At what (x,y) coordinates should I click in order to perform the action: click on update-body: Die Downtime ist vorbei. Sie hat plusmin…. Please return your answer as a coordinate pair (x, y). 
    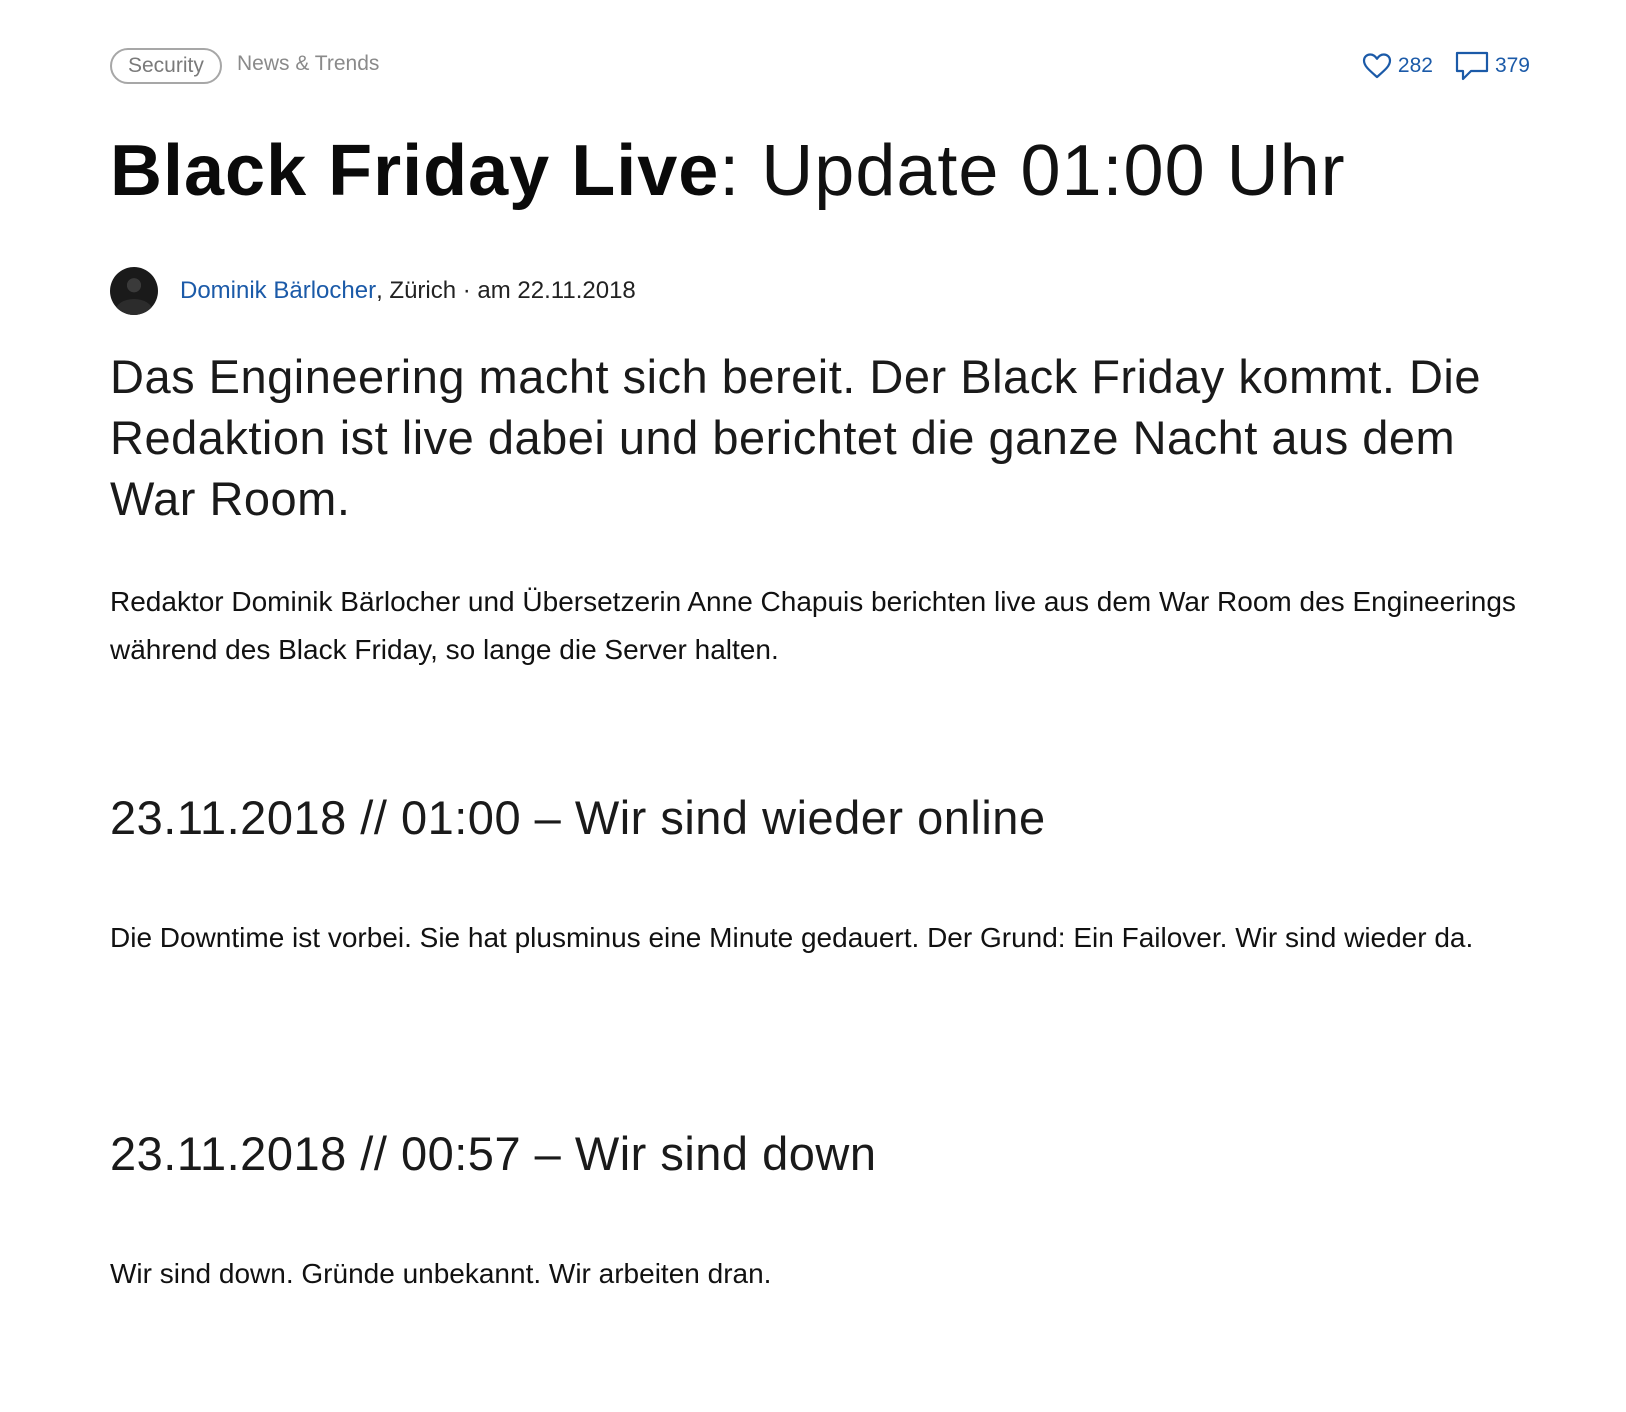
    Looking at the image, I should click on (792, 937).